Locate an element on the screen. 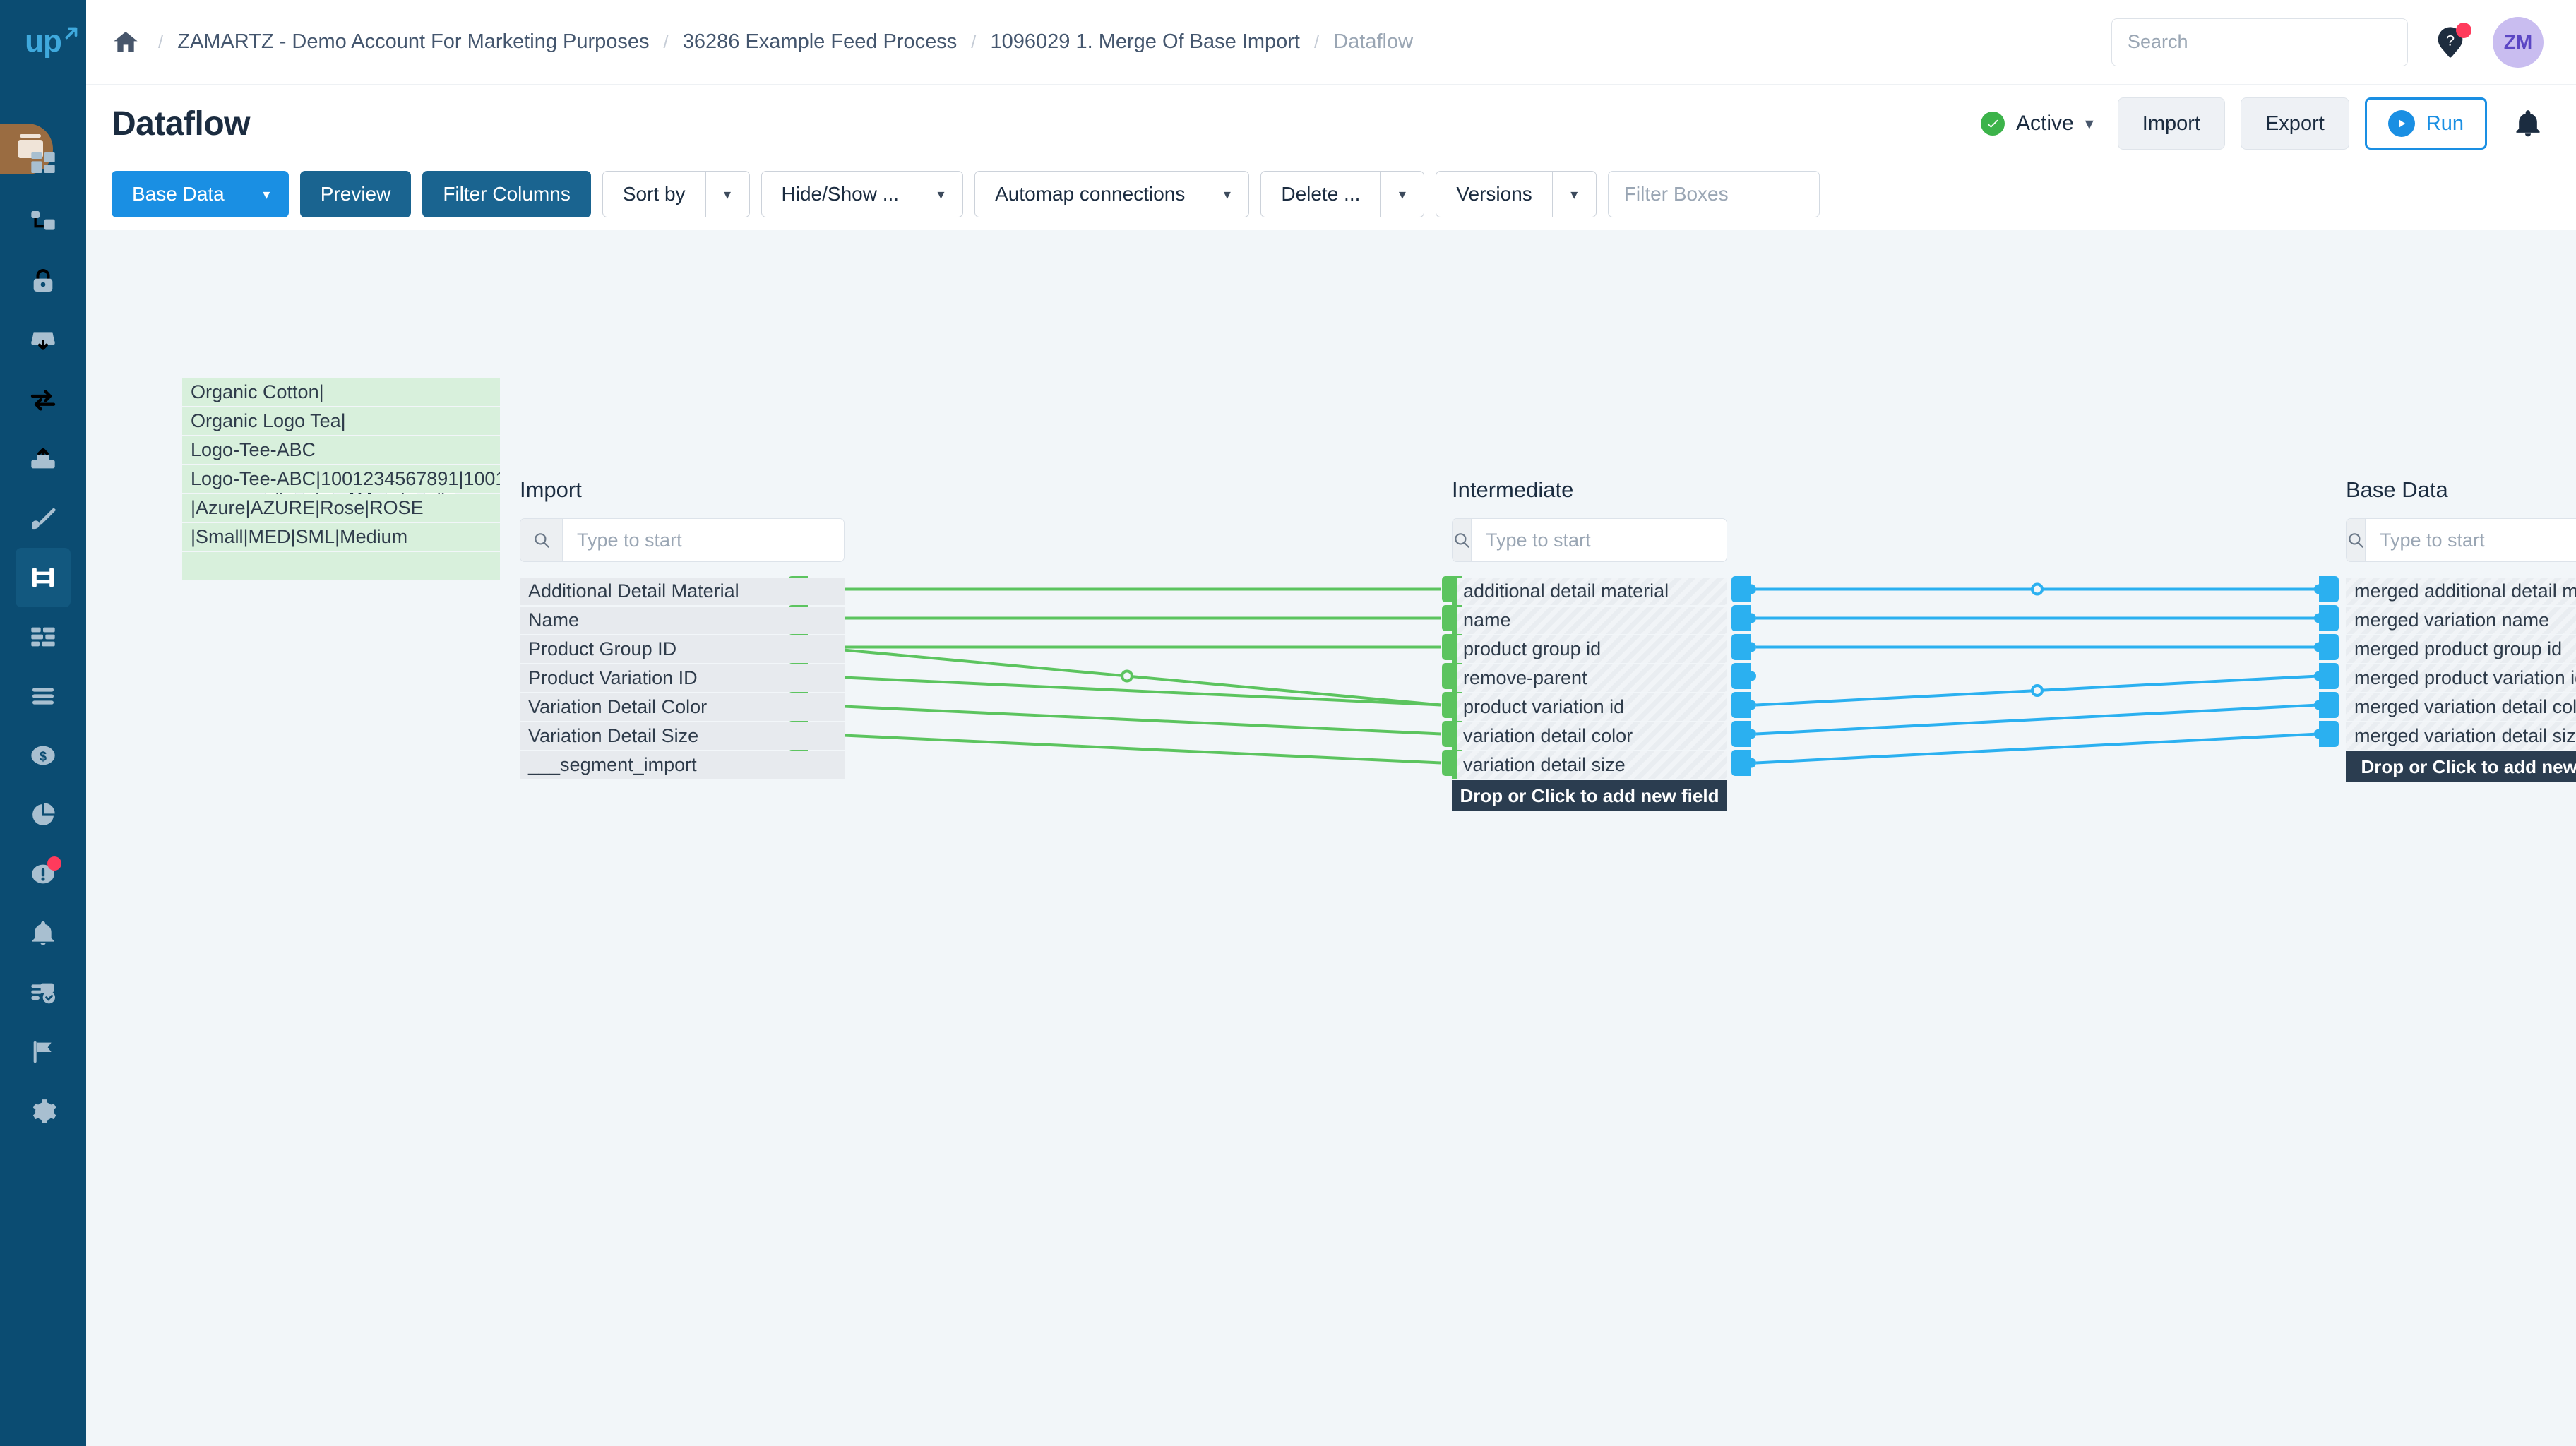  sidebar-item-settings is located at coordinates (43, 1111).